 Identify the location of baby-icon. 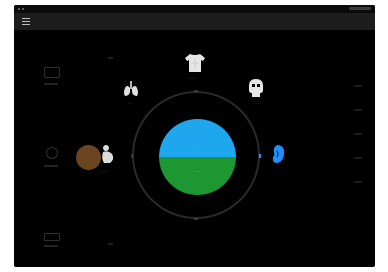
(108, 154).